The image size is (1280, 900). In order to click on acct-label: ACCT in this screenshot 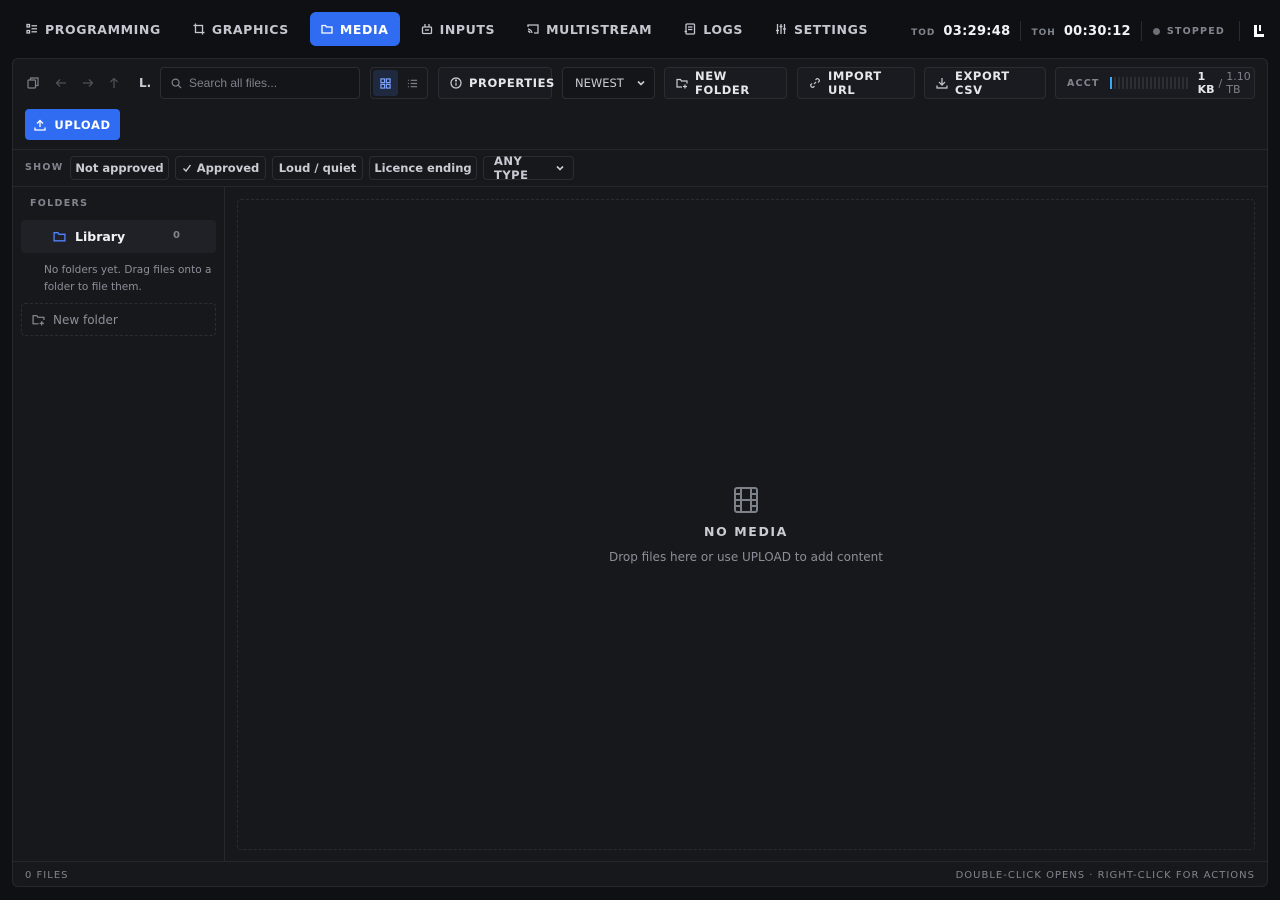, I will do `click(1083, 83)`.